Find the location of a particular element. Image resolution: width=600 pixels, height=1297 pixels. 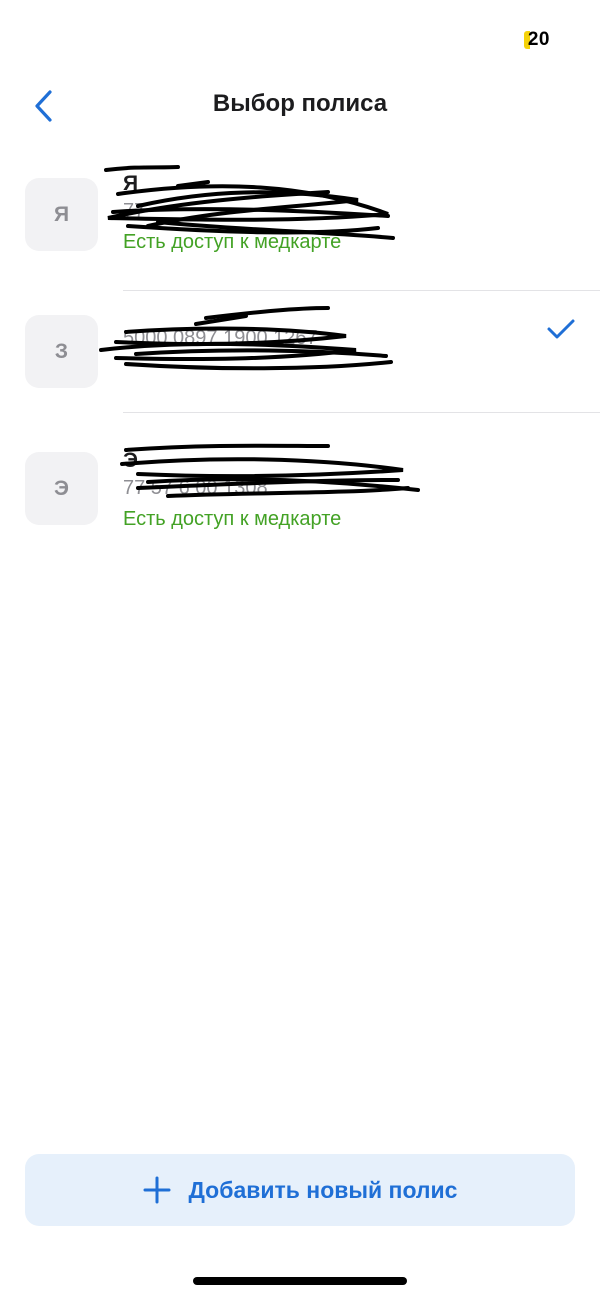

status-bar: 20 is located at coordinates (300, 40).